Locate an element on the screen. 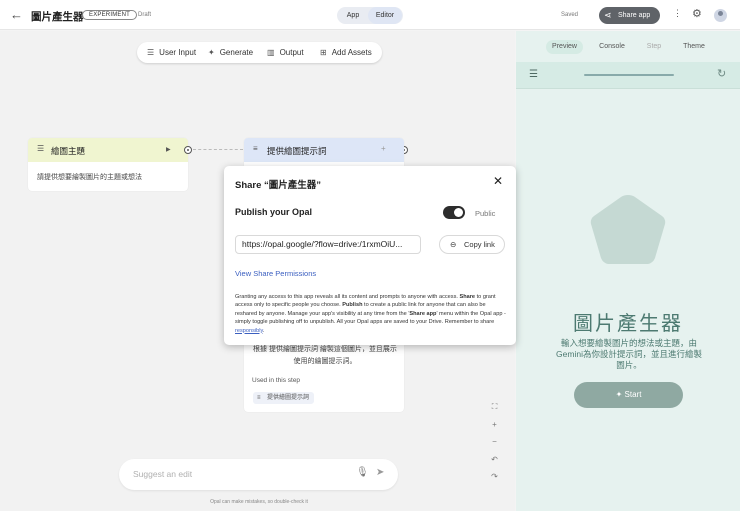 The height and width of the screenshot is (511, 740). user-input-button: ☰ User Input is located at coordinates (171, 52).